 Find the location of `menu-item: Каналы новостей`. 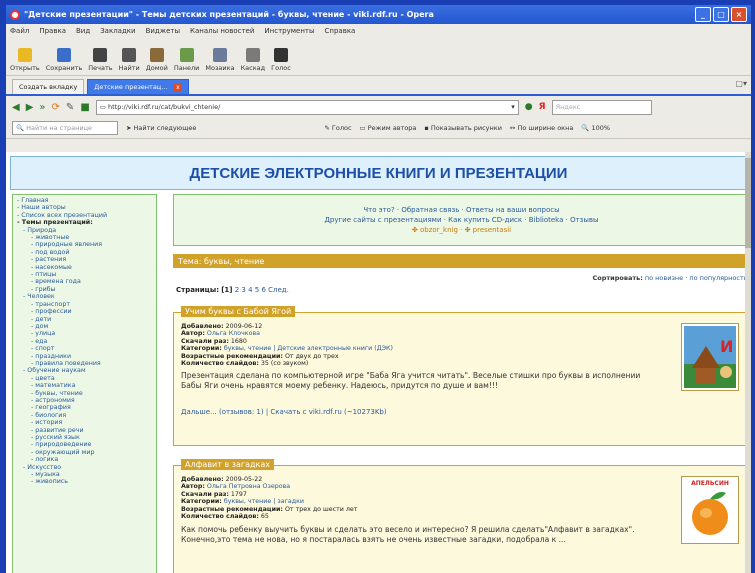

menu-item: Каналы новостей is located at coordinates (222, 31).